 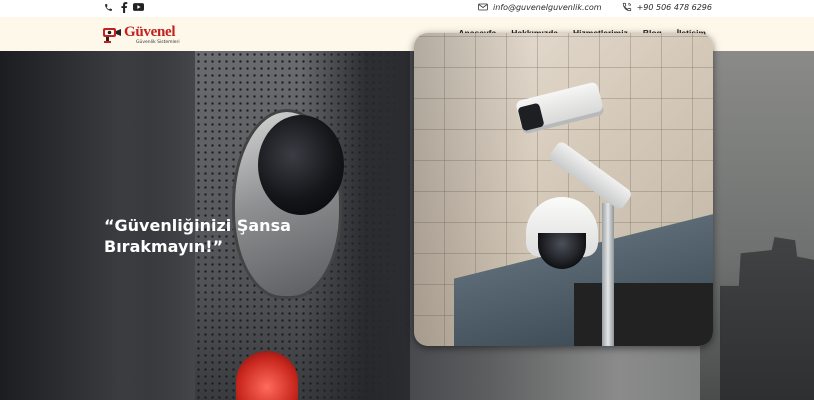 I want to click on camera-logo-icon, so click(x=112, y=35).